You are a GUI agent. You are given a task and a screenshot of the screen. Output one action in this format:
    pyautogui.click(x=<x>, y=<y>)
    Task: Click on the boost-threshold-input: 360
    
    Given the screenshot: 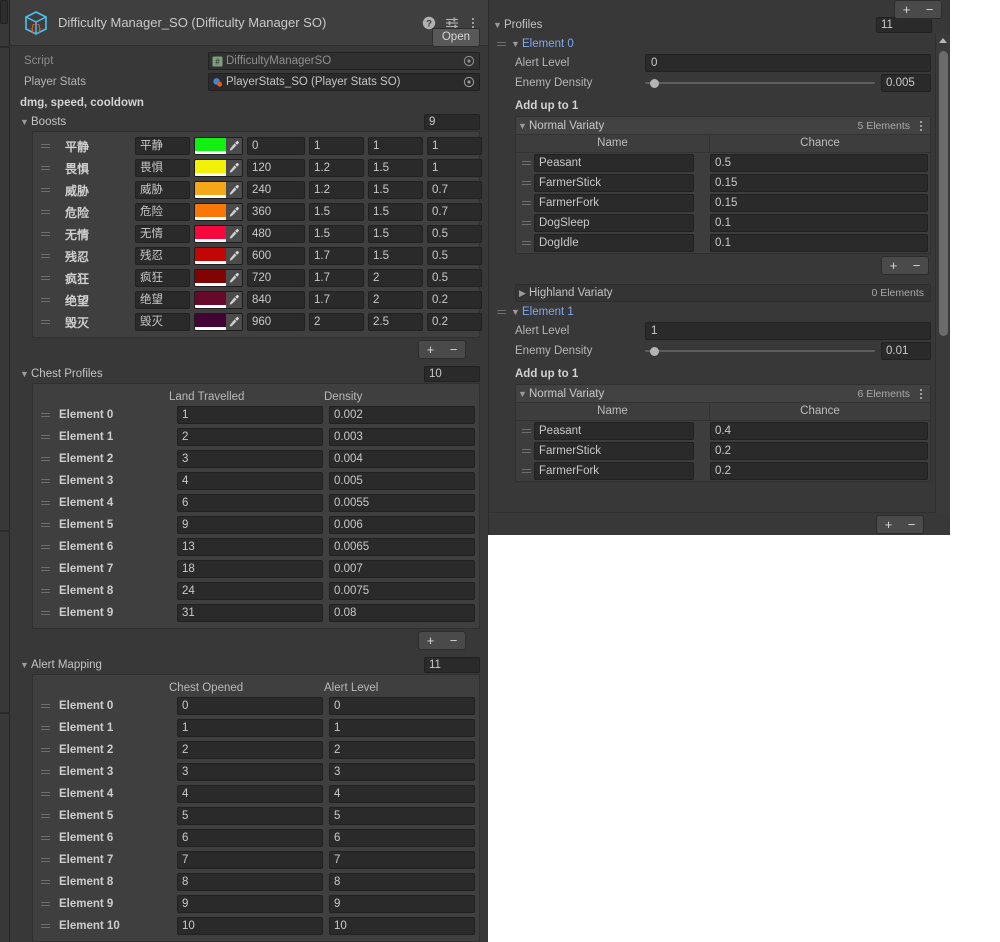 What is the action you would take?
    pyautogui.click(x=276, y=212)
    